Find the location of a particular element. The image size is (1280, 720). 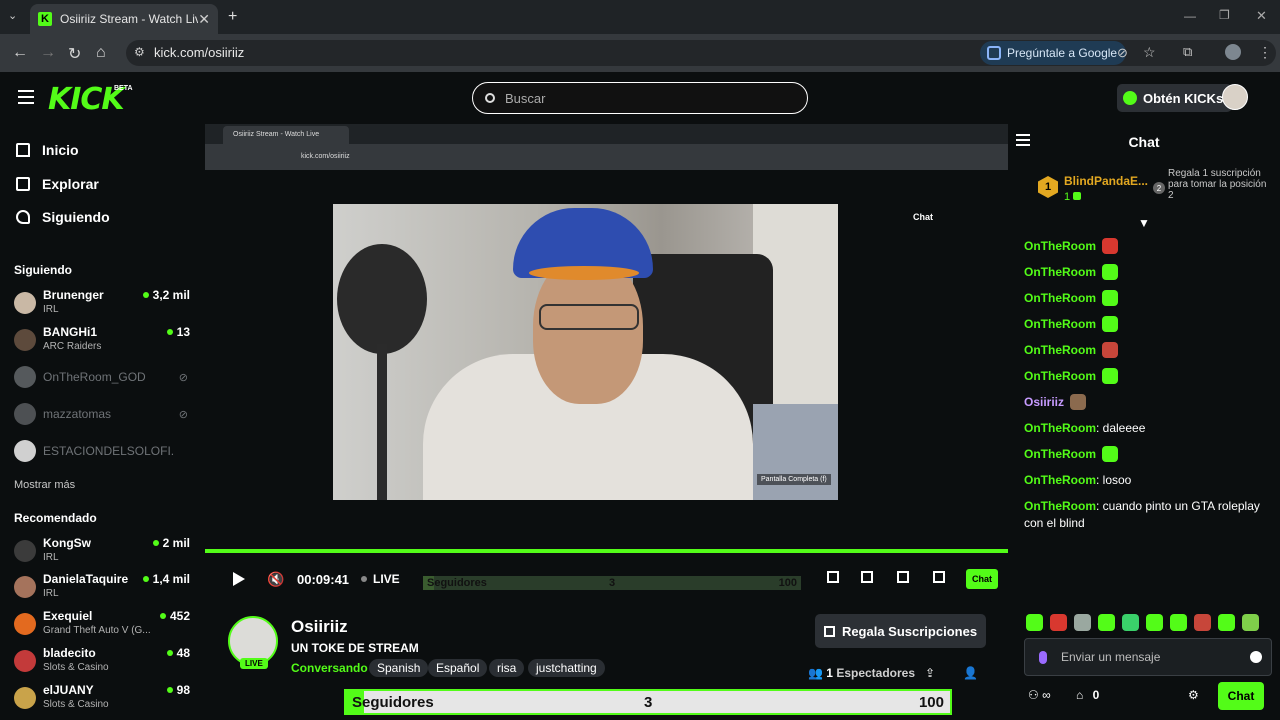

hamburger-menu-icon is located at coordinates (26, 99).